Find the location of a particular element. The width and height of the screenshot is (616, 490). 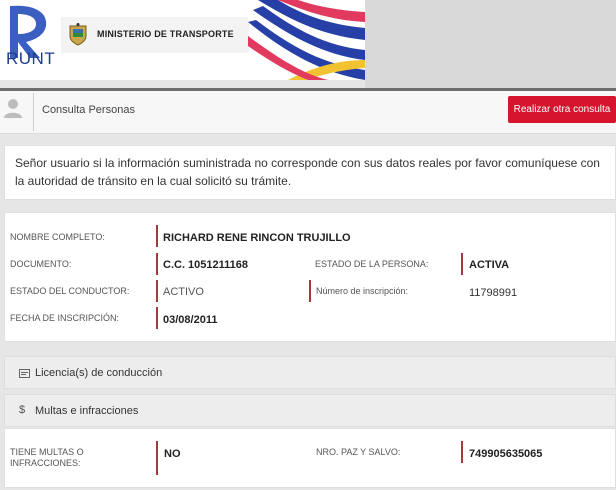

person-status-label: ESTADO DE LA PERSONA: is located at coordinates (372, 264).